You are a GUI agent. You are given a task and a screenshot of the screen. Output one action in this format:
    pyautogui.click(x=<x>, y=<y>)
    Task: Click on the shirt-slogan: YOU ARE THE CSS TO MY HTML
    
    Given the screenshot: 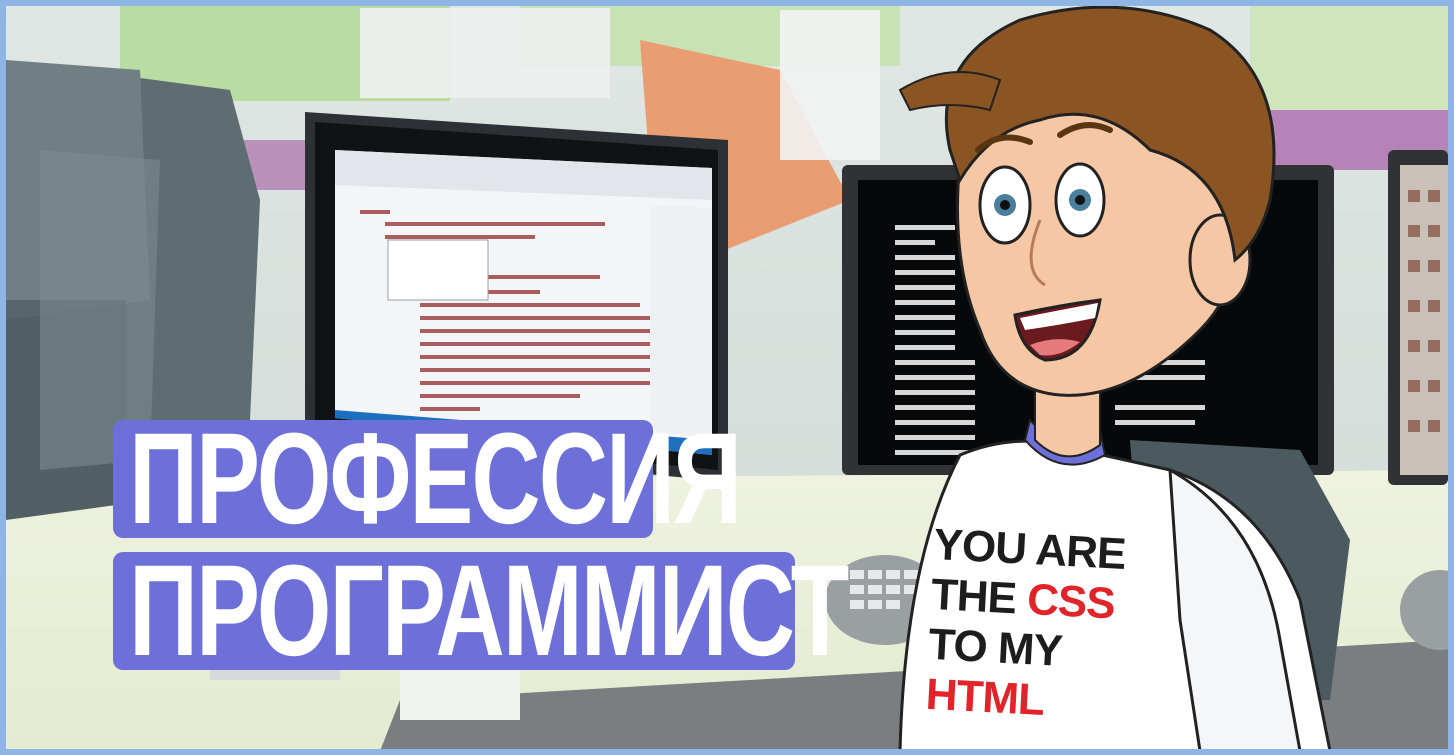 What is the action you would take?
    pyautogui.click(x=1050, y=626)
    